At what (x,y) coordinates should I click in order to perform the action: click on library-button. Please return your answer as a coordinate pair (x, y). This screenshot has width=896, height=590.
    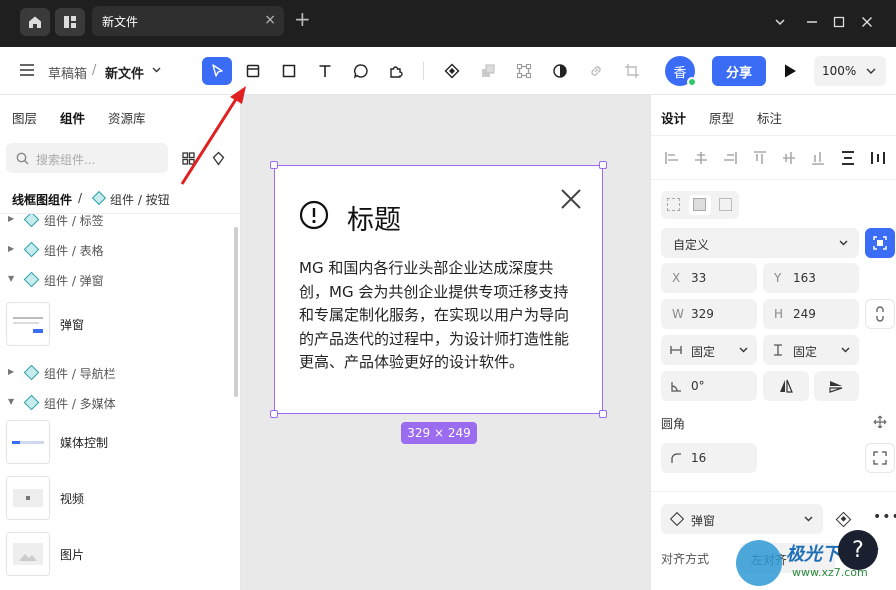
    Looking at the image, I should click on (70, 22).